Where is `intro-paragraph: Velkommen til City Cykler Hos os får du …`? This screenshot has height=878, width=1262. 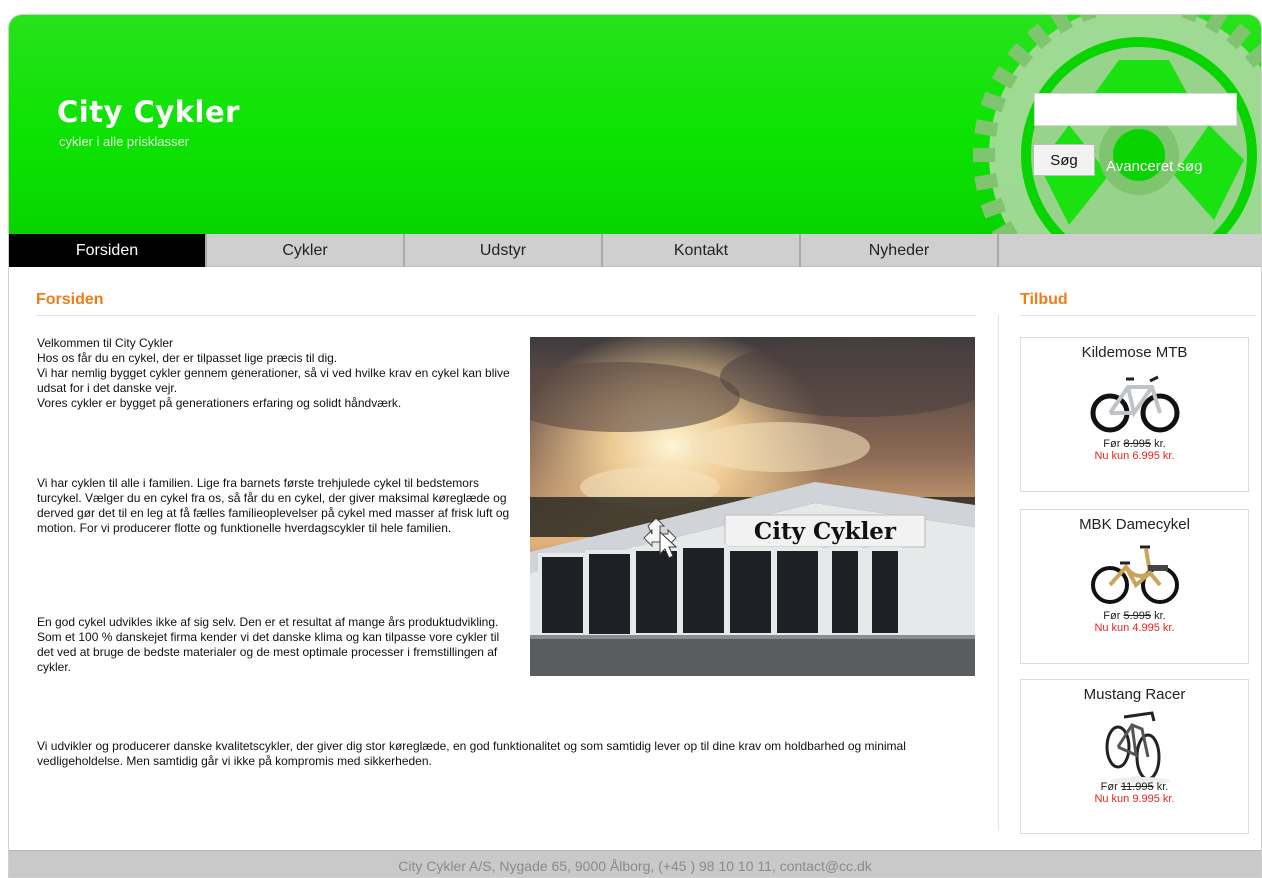
intro-paragraph: Velkommen til City Cykler Hos os får du … is located at coordinates (273, 373).